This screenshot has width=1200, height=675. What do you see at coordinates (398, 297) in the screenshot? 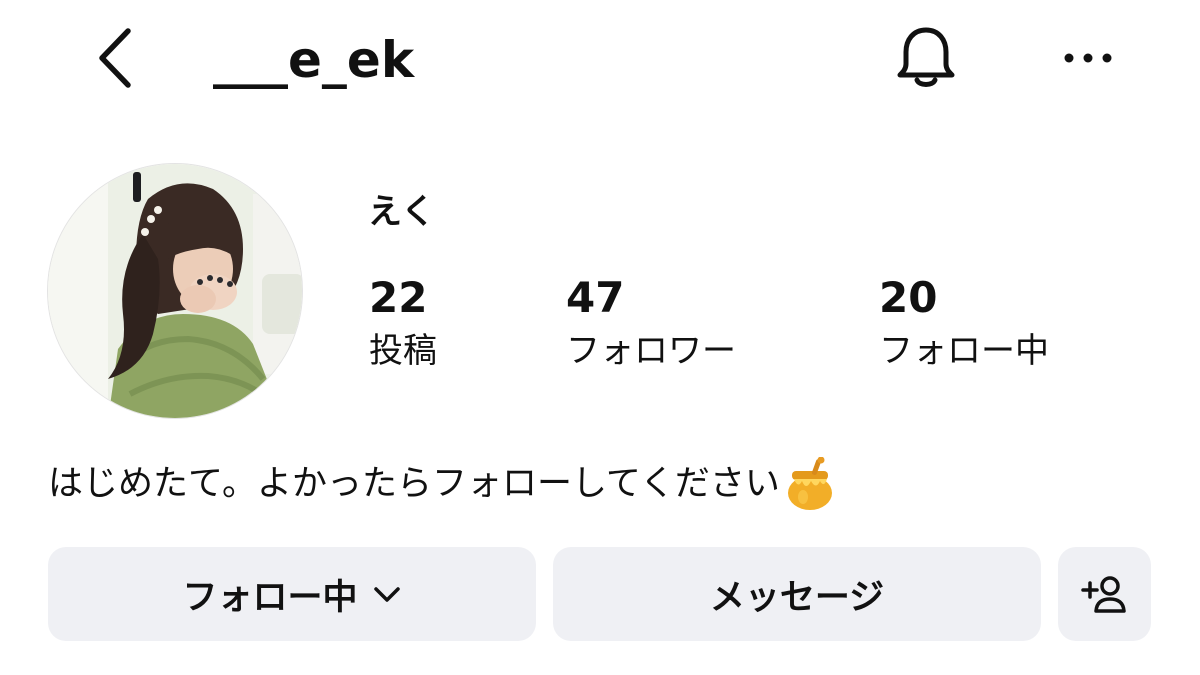
I see `posts-count: 22` at bounding box center [398, 297].